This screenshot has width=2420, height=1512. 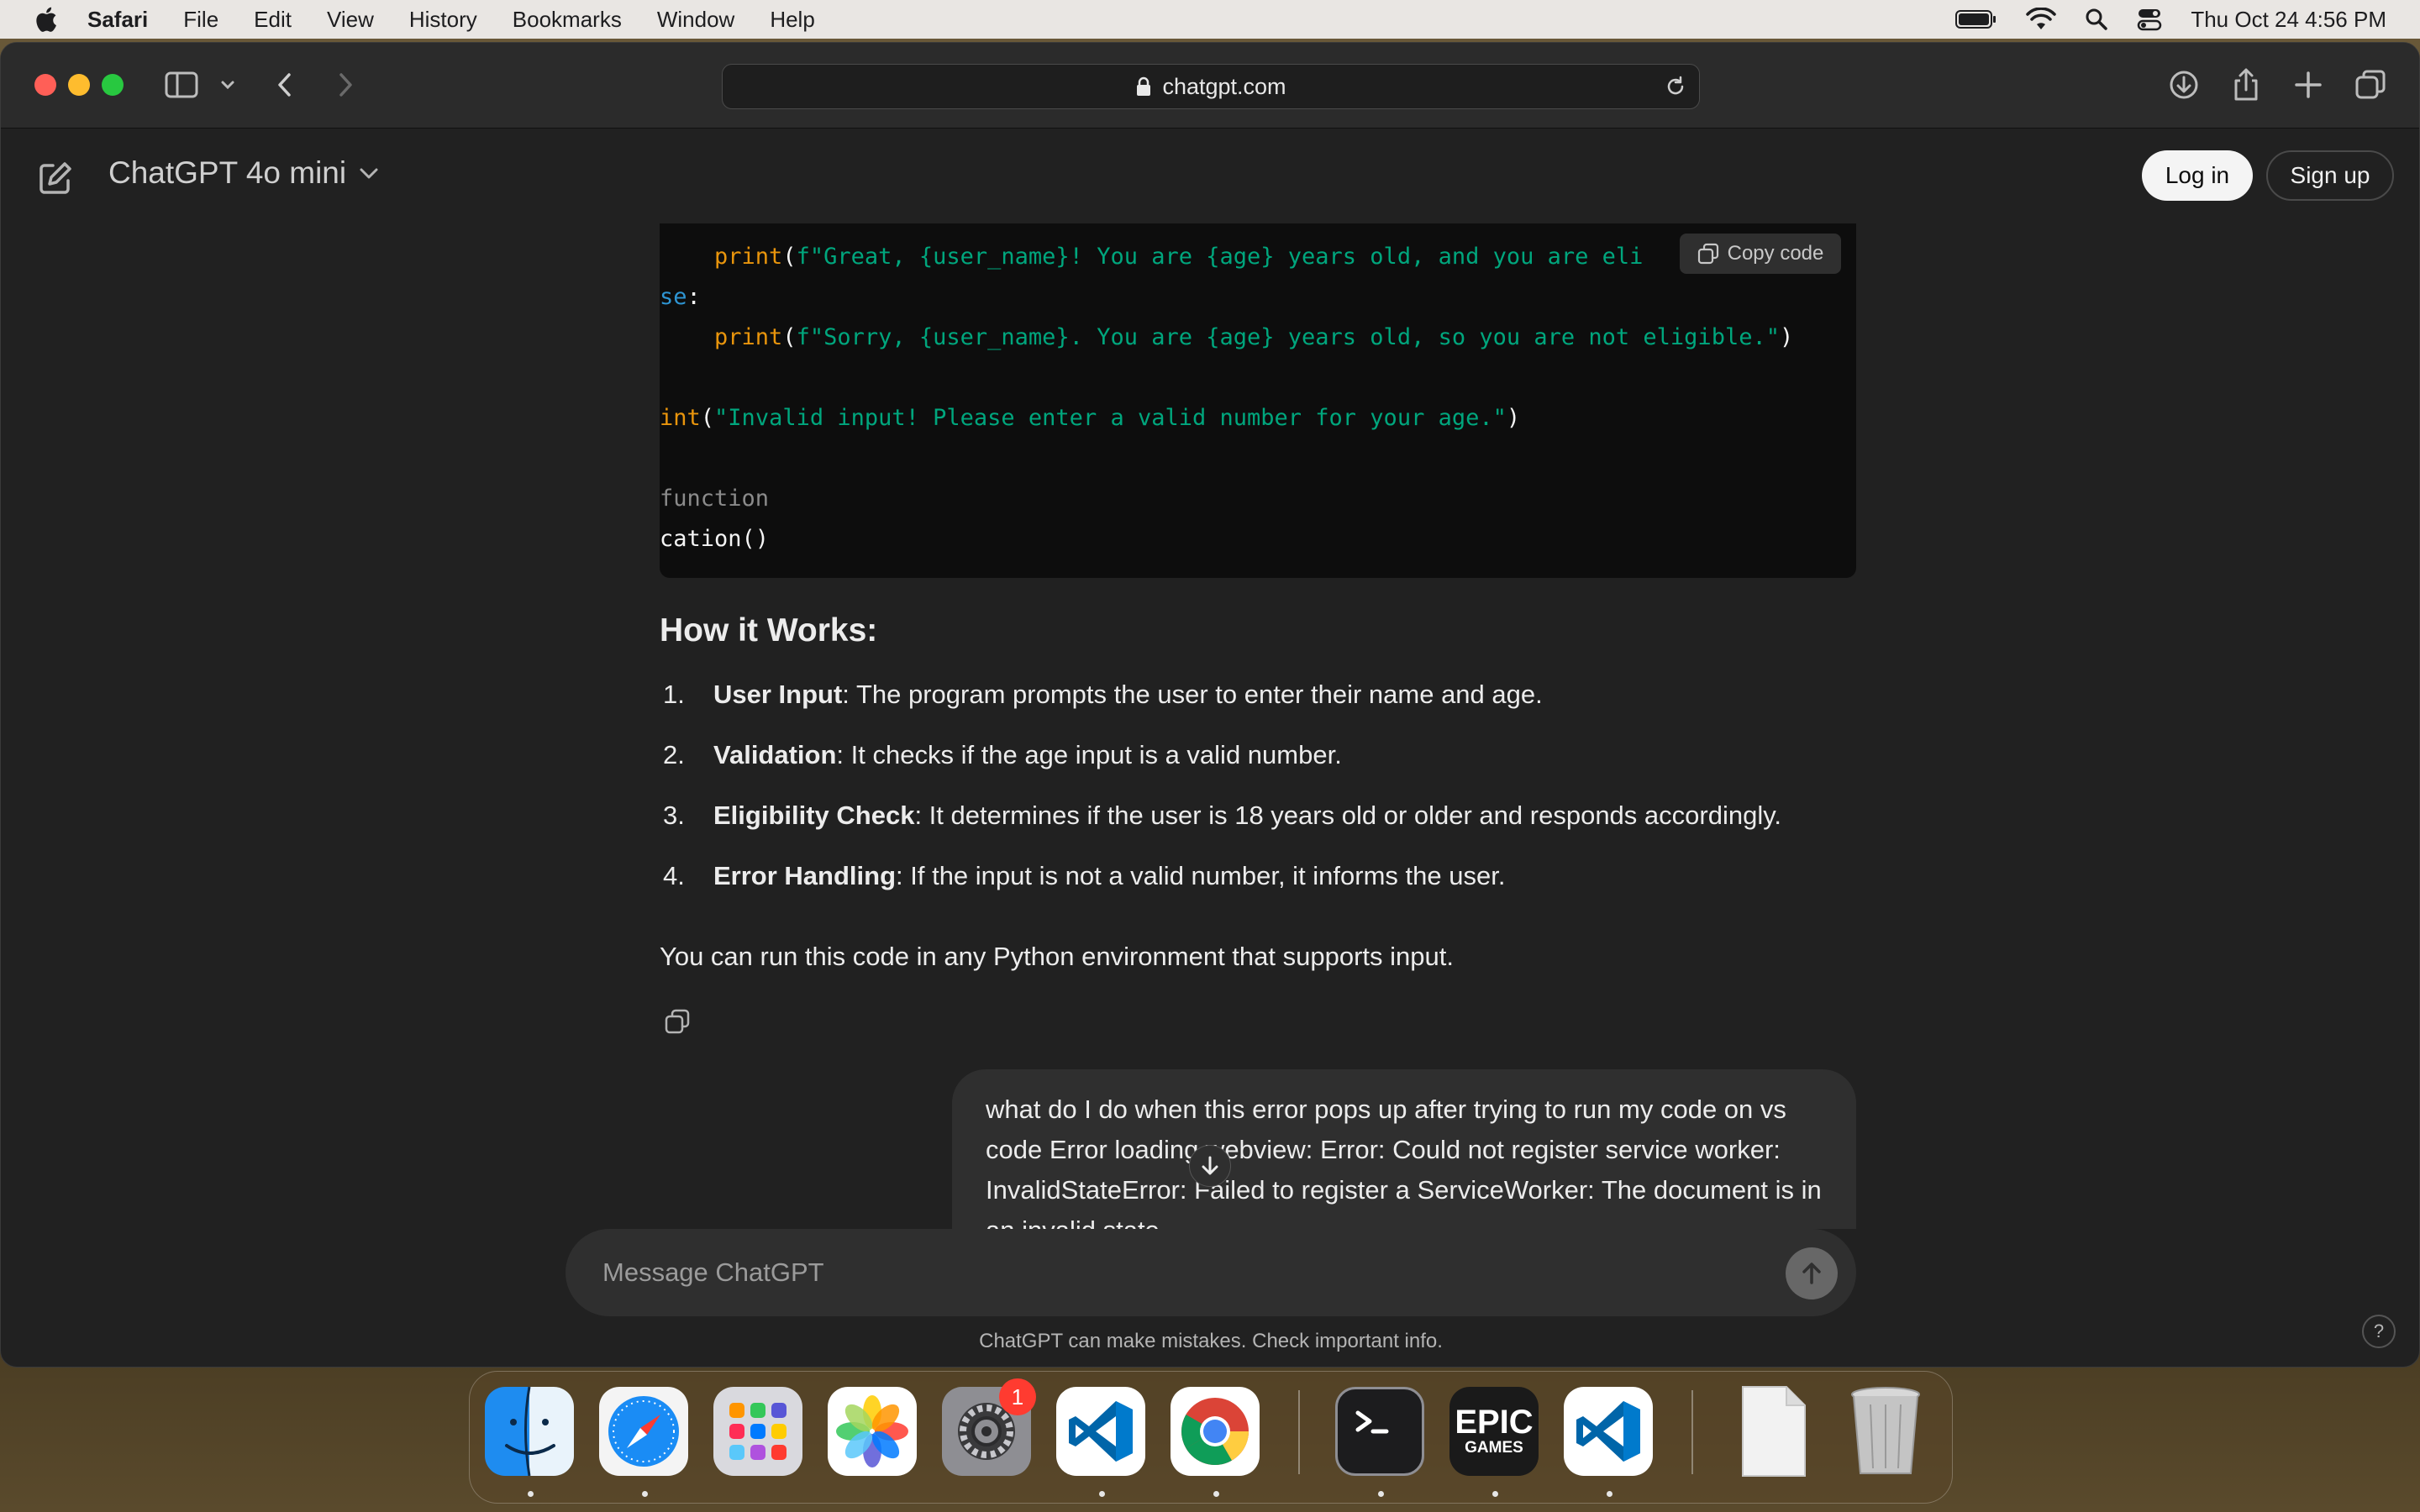 I want to click on dock-terminal, so click(x=1379, y=1431).